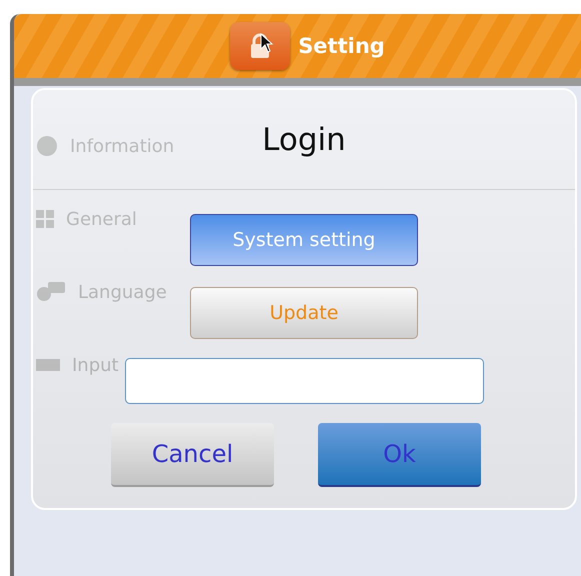 The width and height of the screenshot is (581, 576). Describe the element at coordinates (304, 313) in the screenshot. I see `option-button: Update` at that location.